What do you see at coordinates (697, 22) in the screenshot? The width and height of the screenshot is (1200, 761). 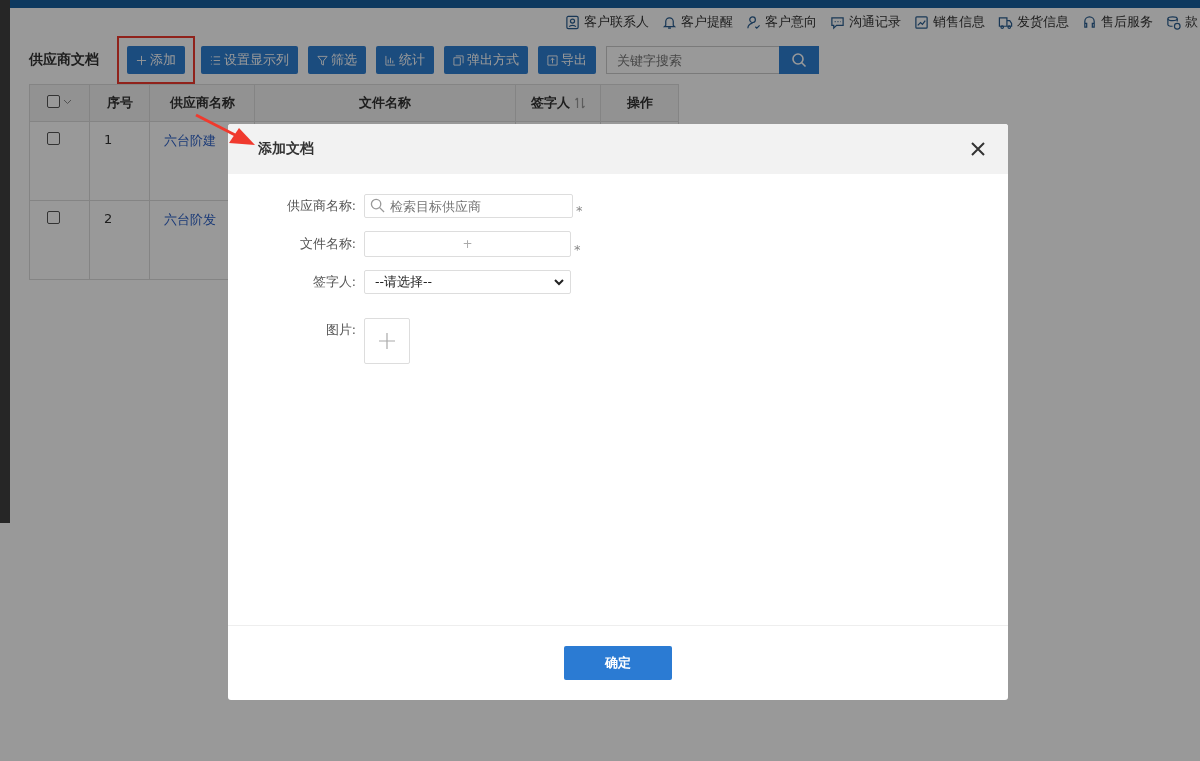 I see `nav-link: 客户提醒` at bounding box center [697, 22].